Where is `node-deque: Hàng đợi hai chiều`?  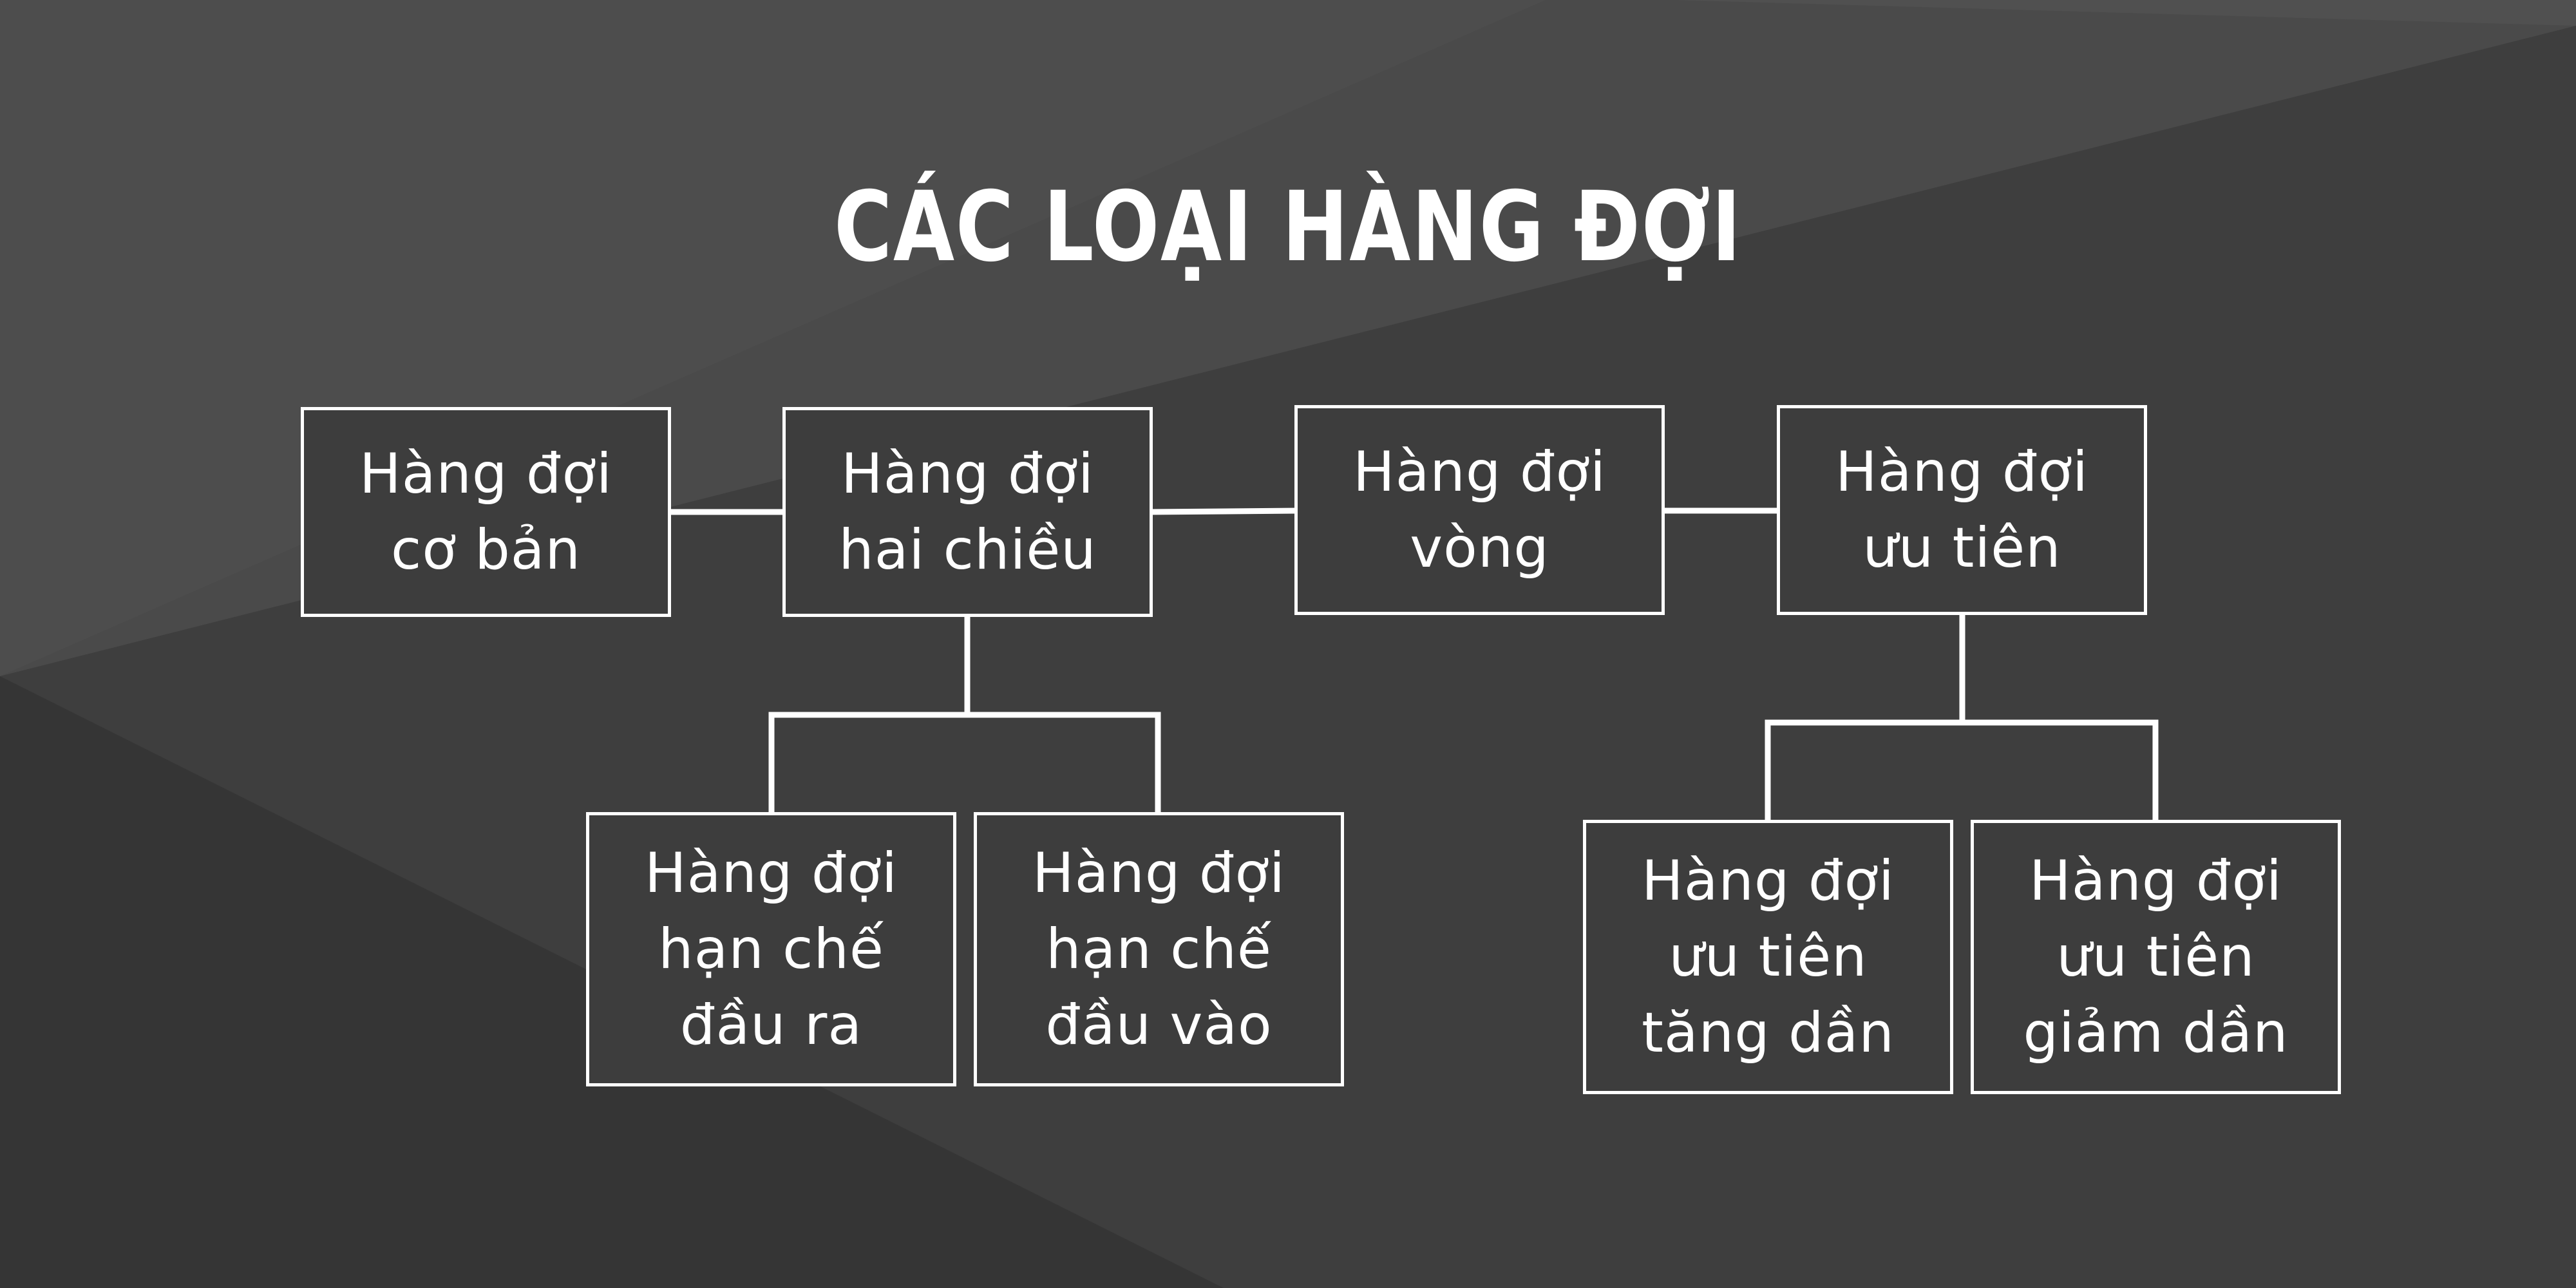
node-deque: Hàng đợi hai chiều is located at coordinates (968, 512).